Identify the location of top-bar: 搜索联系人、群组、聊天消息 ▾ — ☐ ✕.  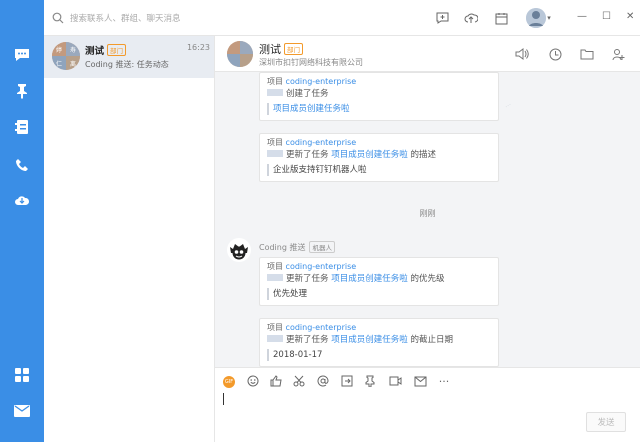
(342, 18).